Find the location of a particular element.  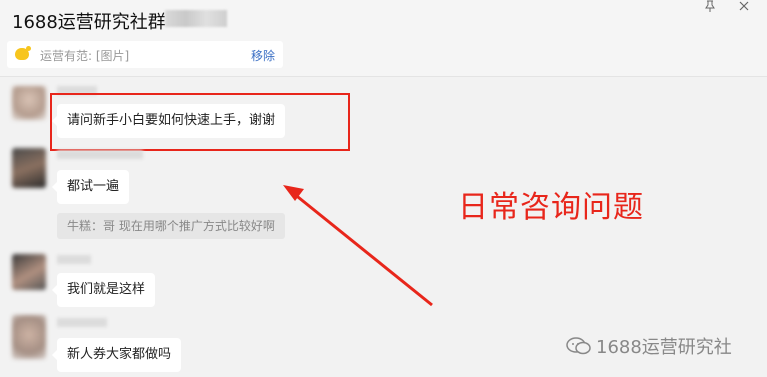

watermark: 1688运营研究社 is located at coordinates (649, 346).